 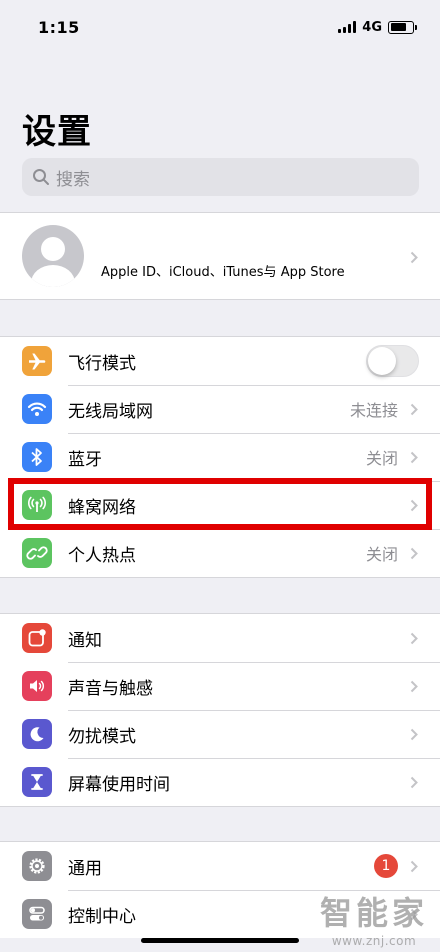 What do you see at coordinates (373, 410) in the screenshot?
I see `wifi-value: 未连接` at bounding box center [373, 410].